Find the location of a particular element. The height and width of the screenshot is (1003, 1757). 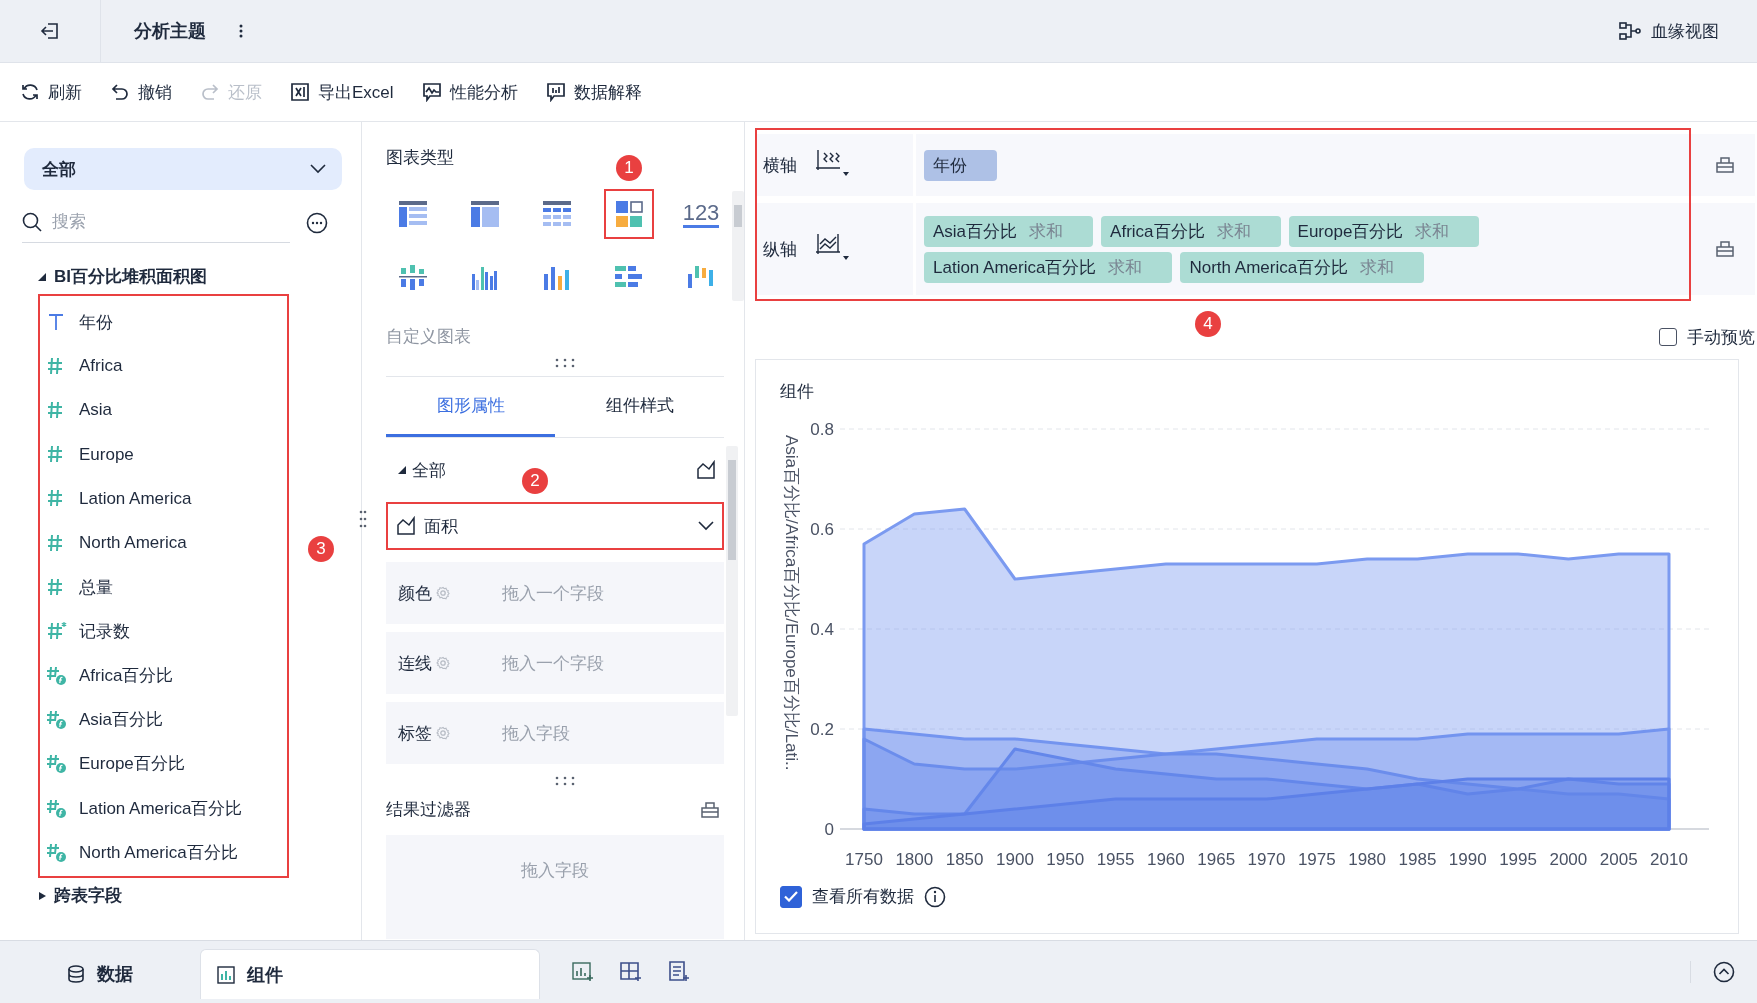

checkbox-label: 查看所有数据 is located at coordinates (863, 896).